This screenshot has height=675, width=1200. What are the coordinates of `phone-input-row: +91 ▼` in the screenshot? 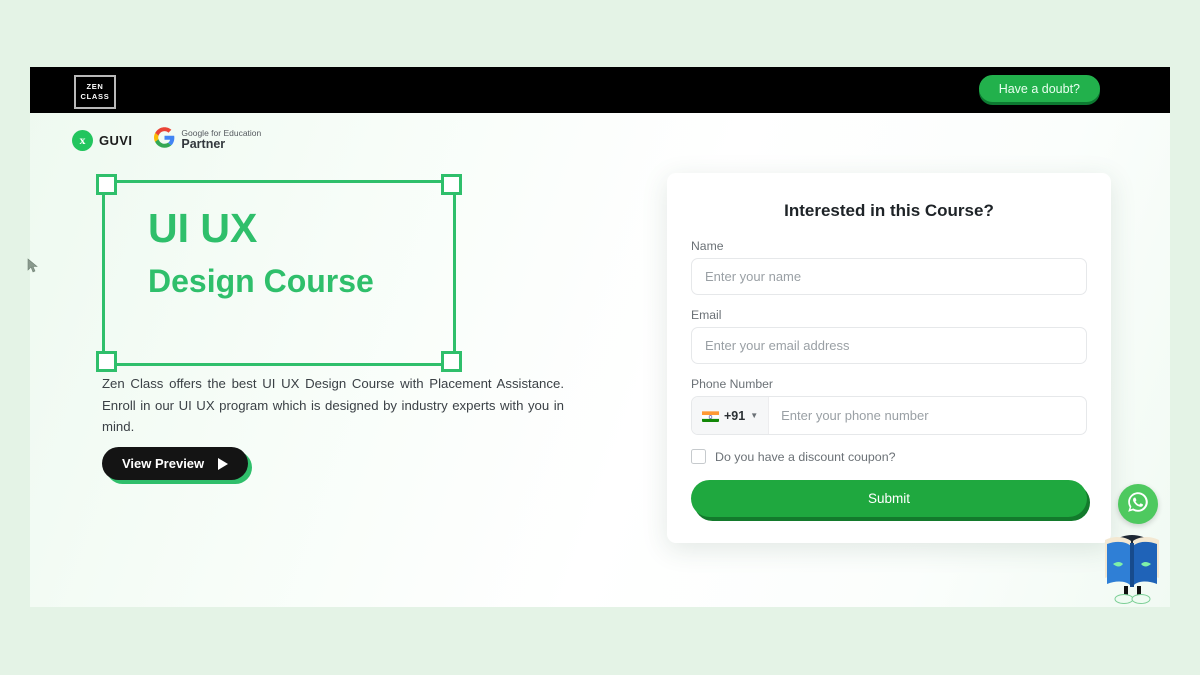 It's located at (889, 415).